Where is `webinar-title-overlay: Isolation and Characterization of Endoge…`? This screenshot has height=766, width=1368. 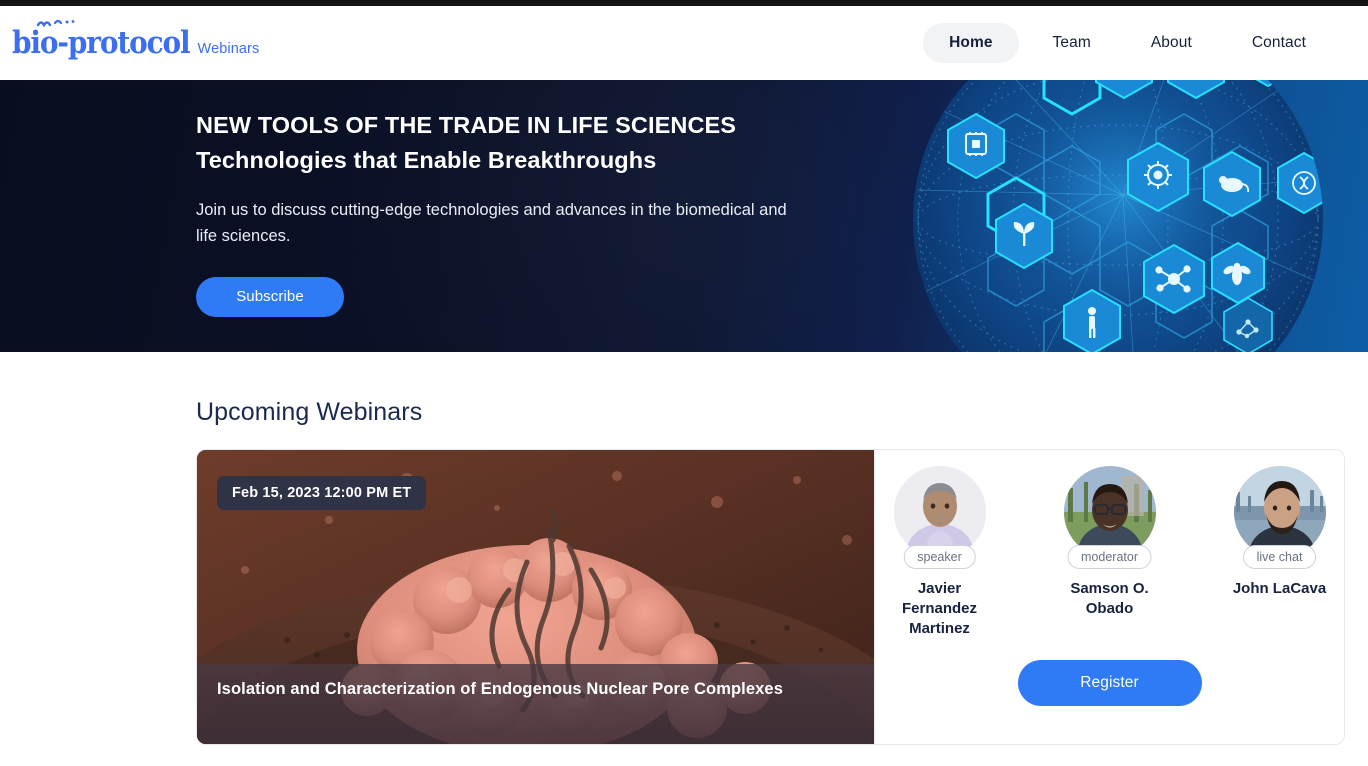
webinar-title-overlay: Isolation and Characterization of Endoge… is located at coordinates (535, 704).